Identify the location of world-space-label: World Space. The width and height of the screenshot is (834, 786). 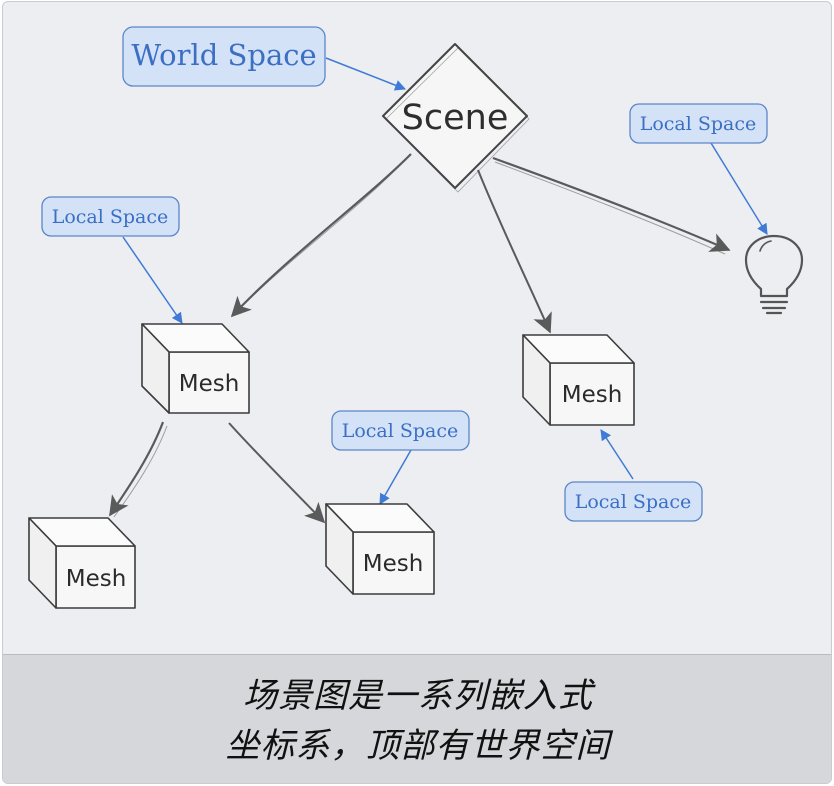
(223, 55).